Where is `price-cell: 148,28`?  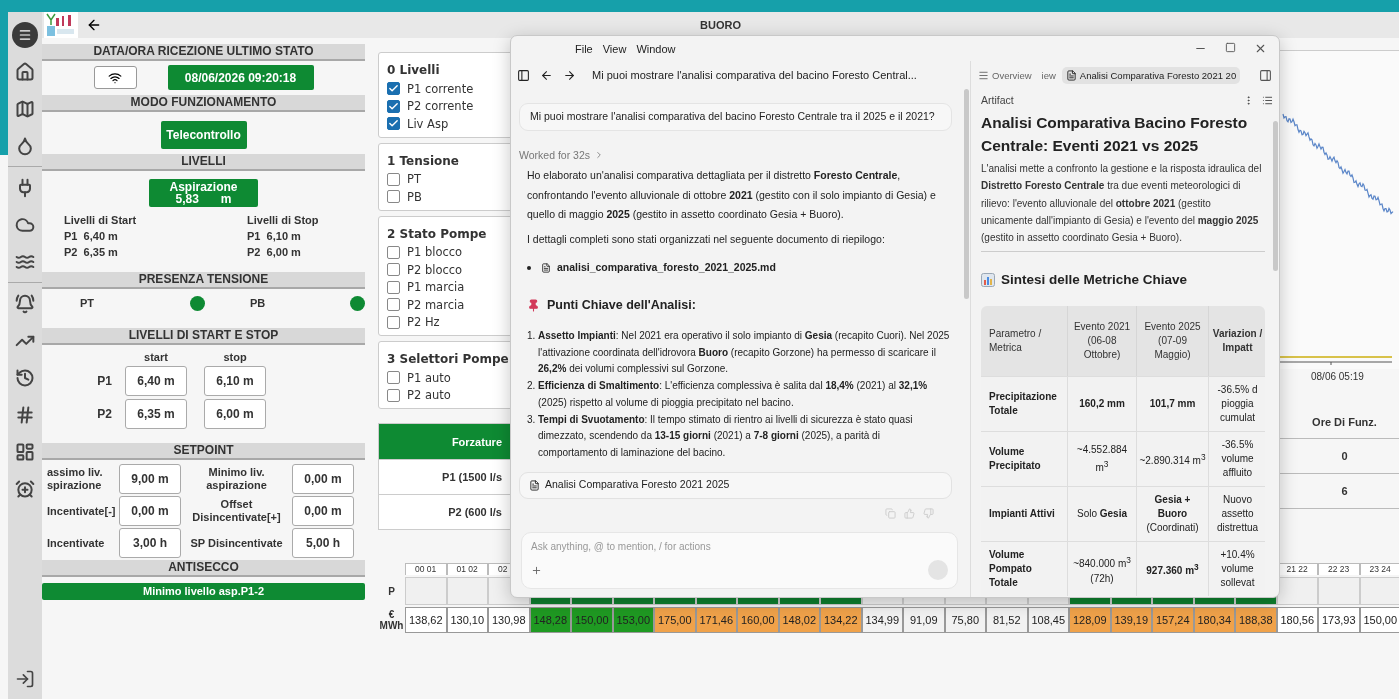
price-cell: 148,28 is located at coordinates (550, 620).